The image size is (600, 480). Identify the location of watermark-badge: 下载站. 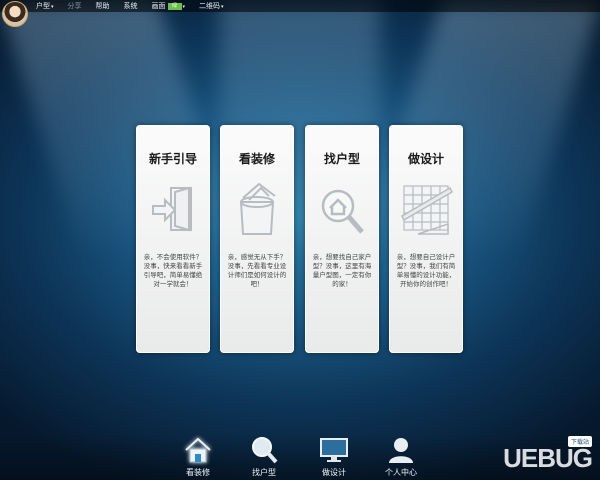
(579, 441).